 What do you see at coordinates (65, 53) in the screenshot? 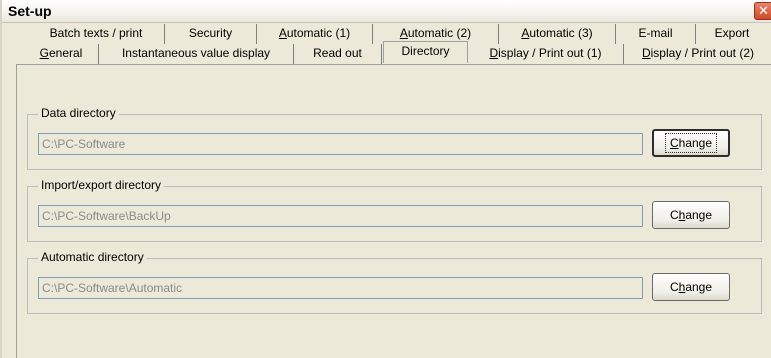
I see `tab-label: eneral` at bounding box center [65, 53].